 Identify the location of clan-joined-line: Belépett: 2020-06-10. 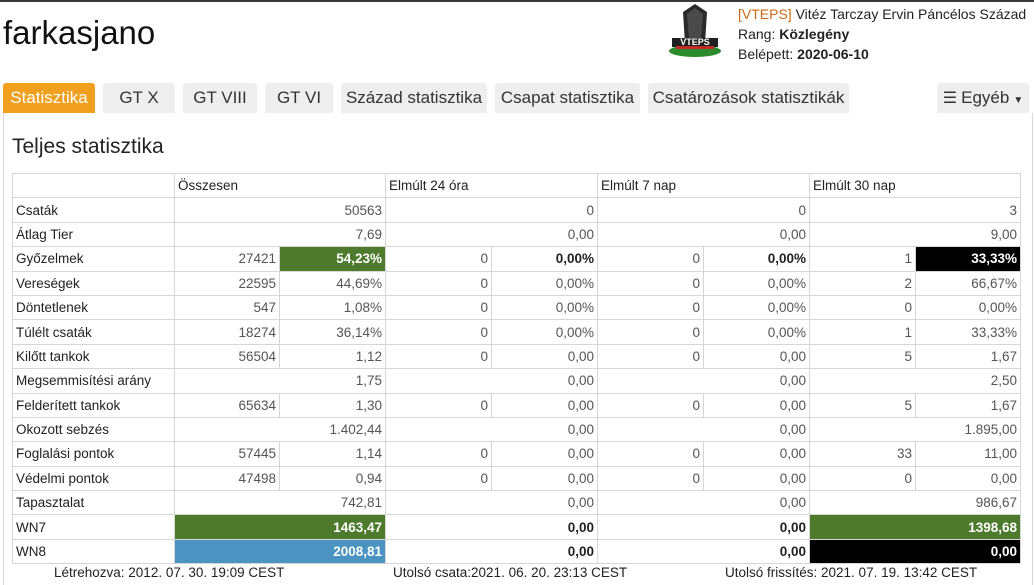
(882, 54).